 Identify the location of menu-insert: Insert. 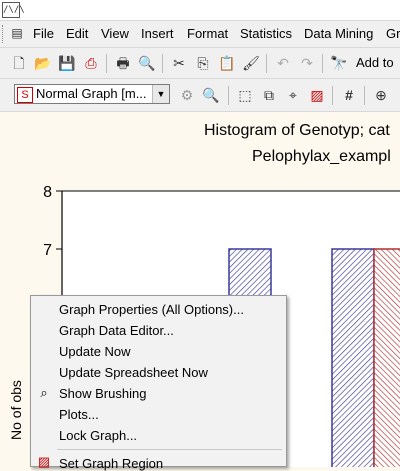
(157, 33).